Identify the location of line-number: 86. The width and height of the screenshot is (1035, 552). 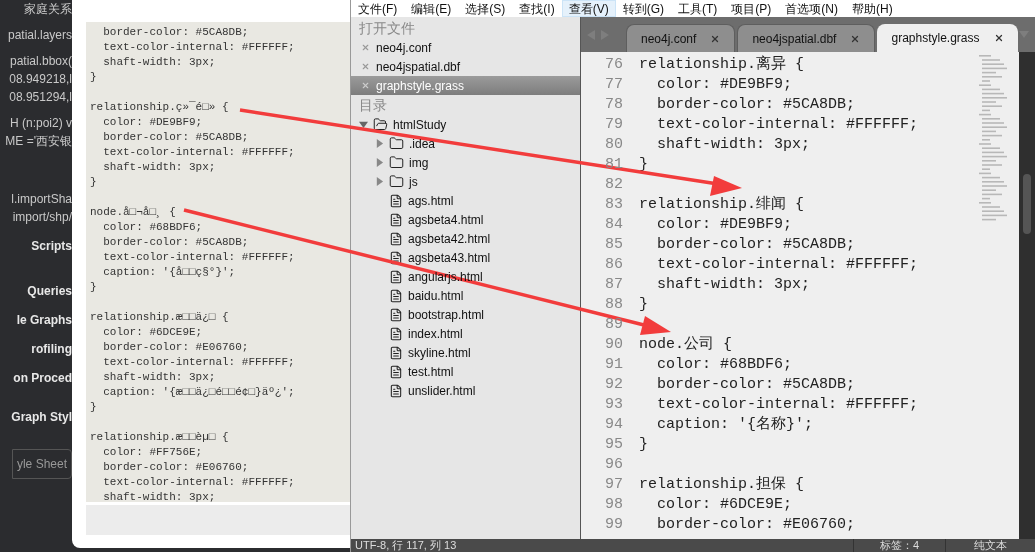
(614, 264).